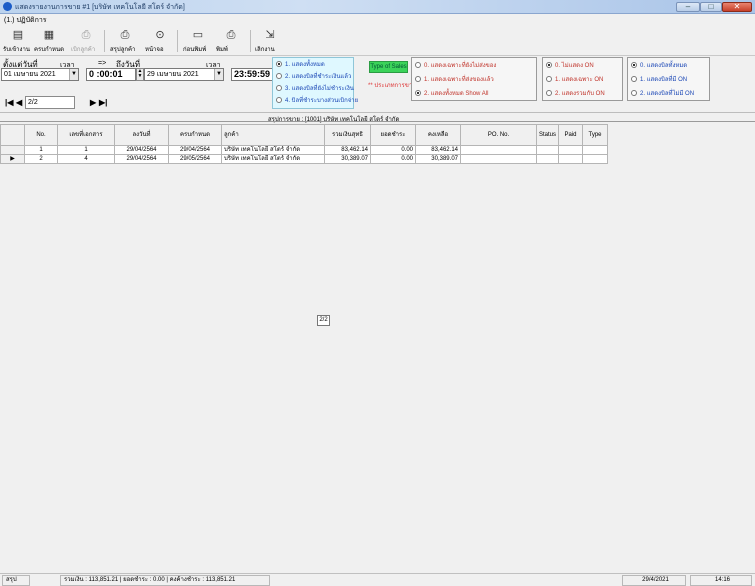 The width and height of the screenshot is (755, 586). Describe the element at coordinates (41, 135) in the screenshot. I see `column-header: No.` at that location.